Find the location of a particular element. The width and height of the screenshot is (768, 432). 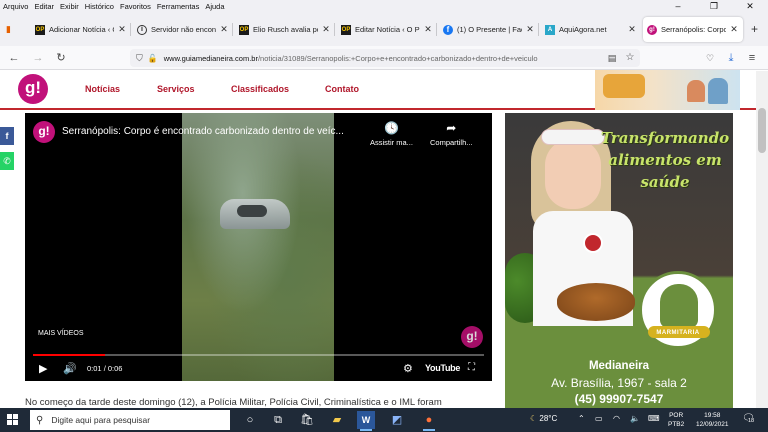

nav-servicos: Serviços is located at coordinates (176, 89).